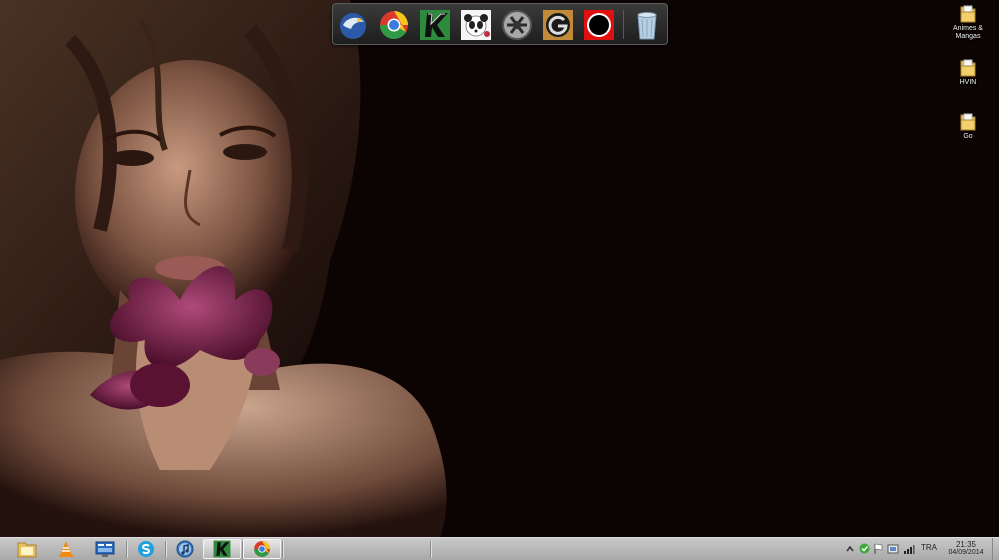 The width and height of the screenshot is (999, 560). I want to click on desktop-folder-hvin: HVIN, so click(968, 72).